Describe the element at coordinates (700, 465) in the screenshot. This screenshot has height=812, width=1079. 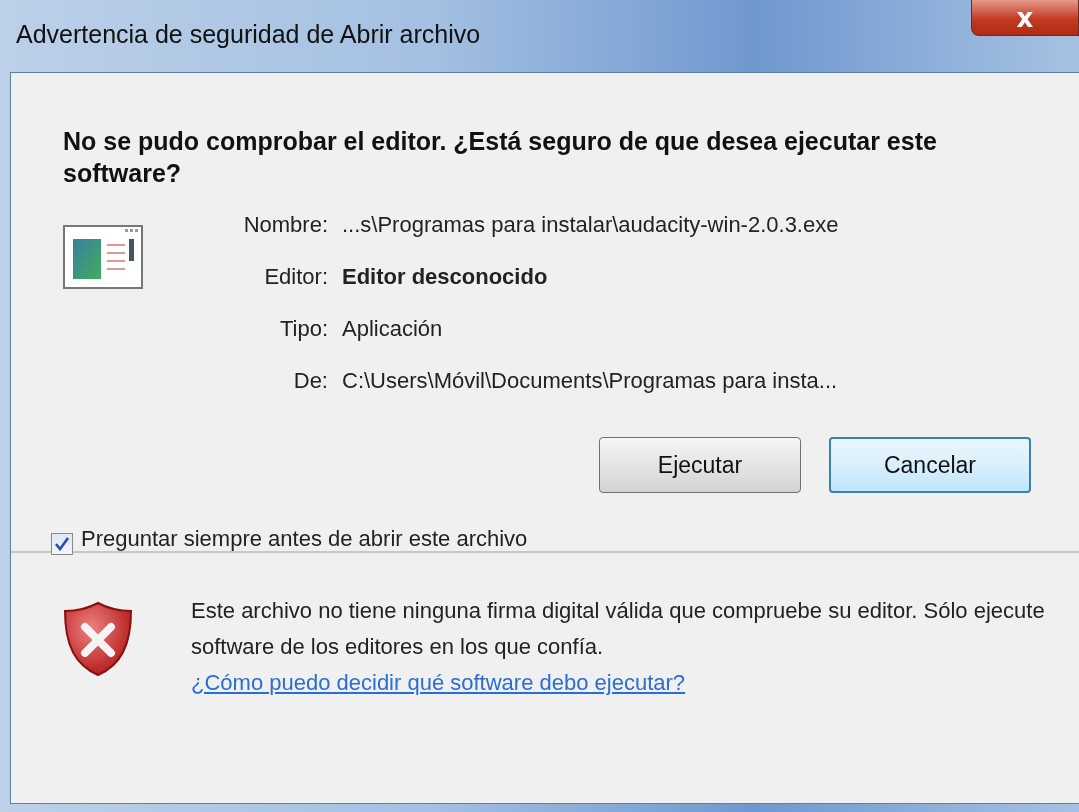
I see `run-button: Ejecutar` at that location.